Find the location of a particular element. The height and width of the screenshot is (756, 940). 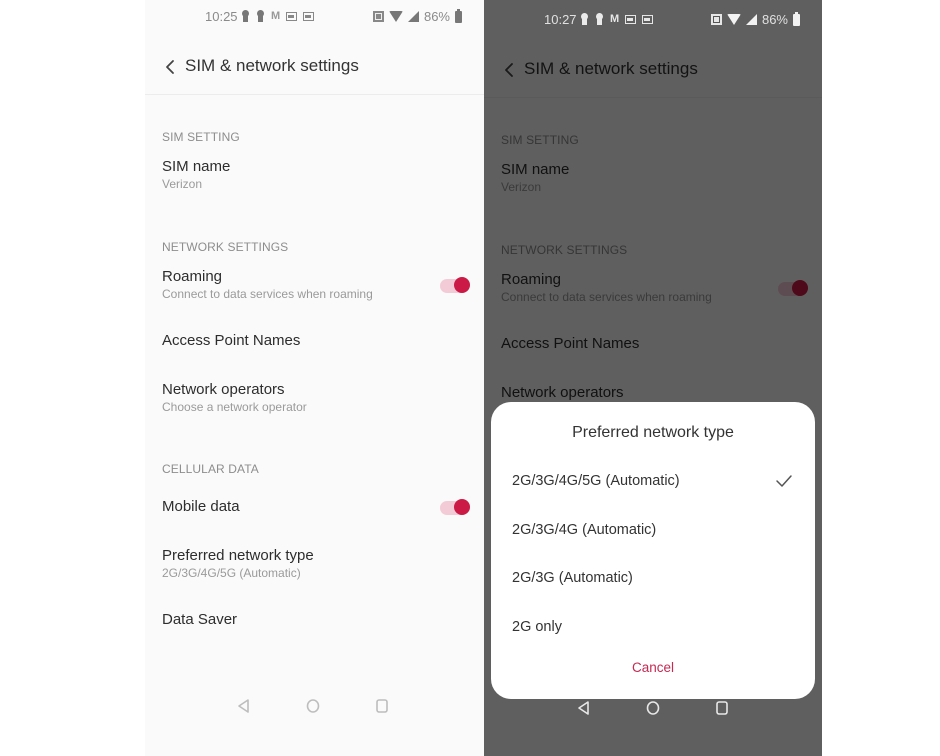

app-bar: SIM & network settings is located at coordinates (314, 67).